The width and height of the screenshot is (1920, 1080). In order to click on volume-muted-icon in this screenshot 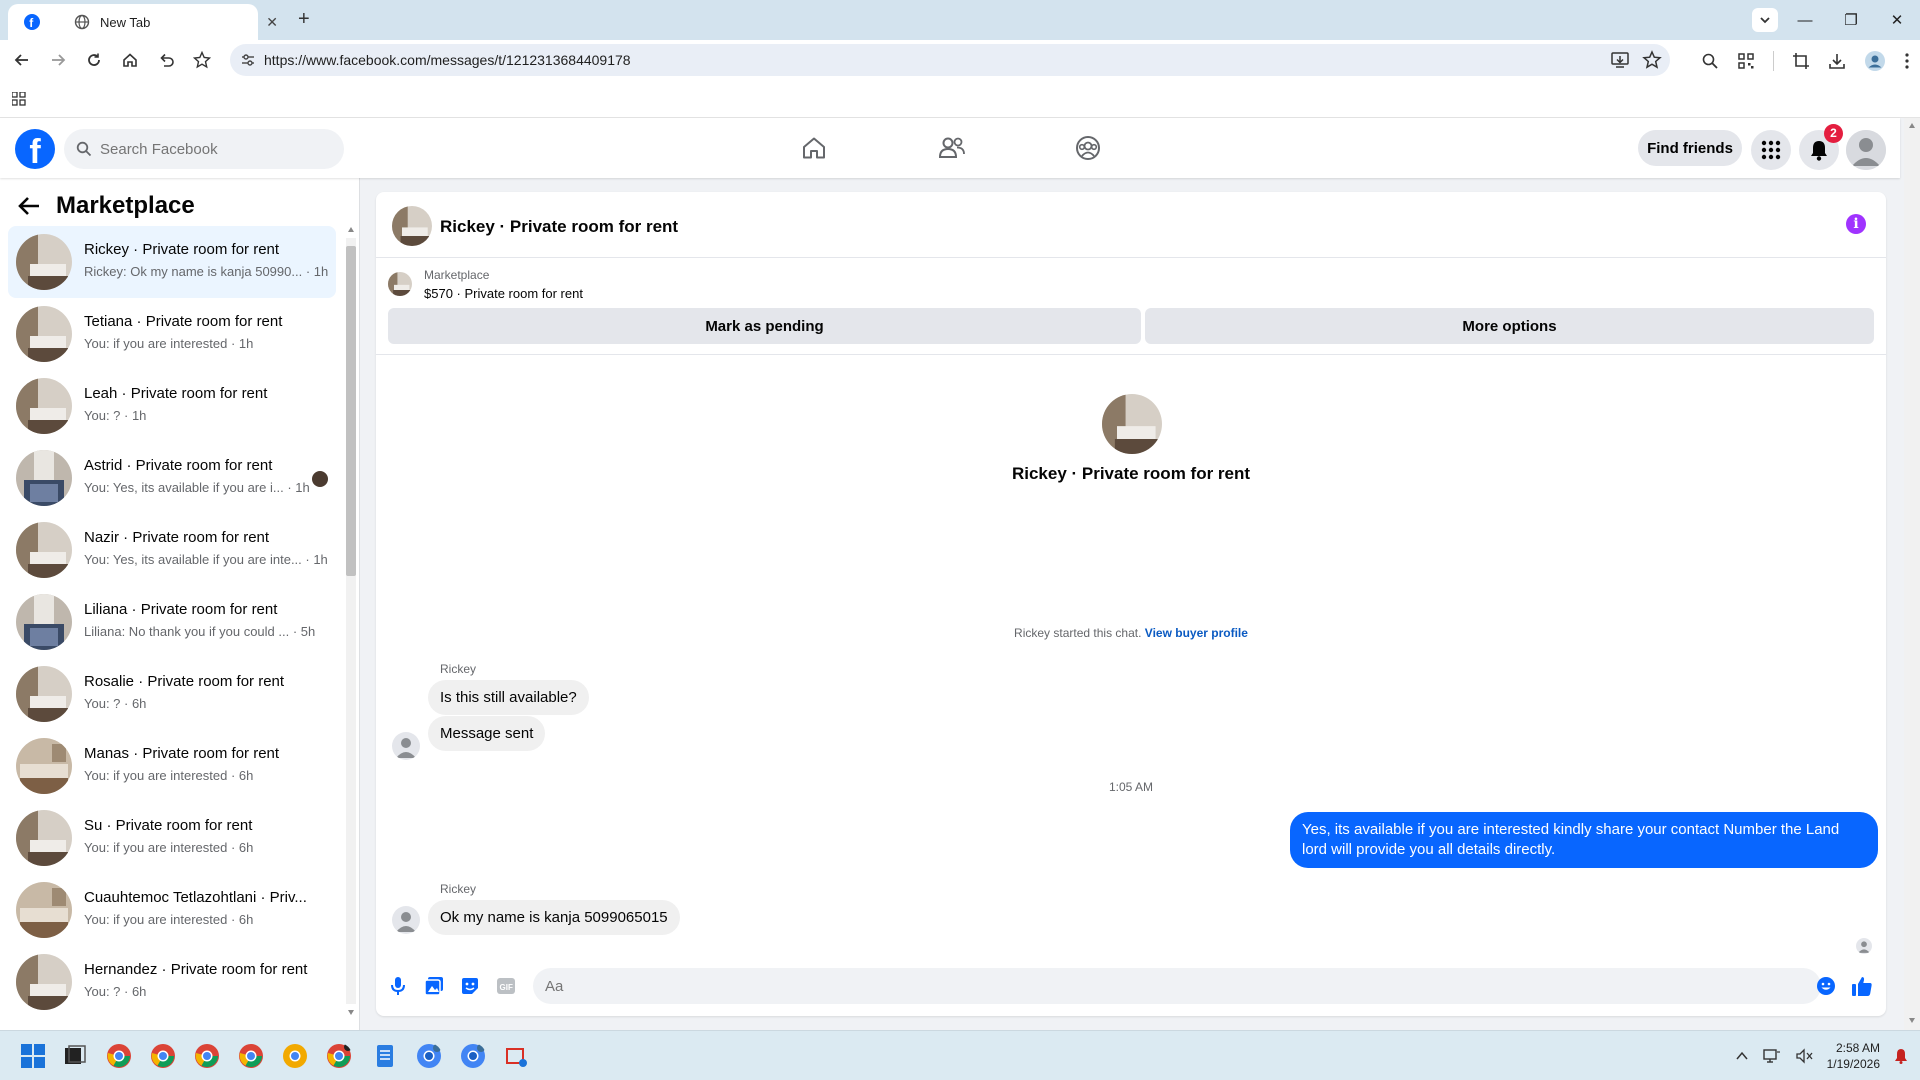, I will do `click(1804, 1056)`.